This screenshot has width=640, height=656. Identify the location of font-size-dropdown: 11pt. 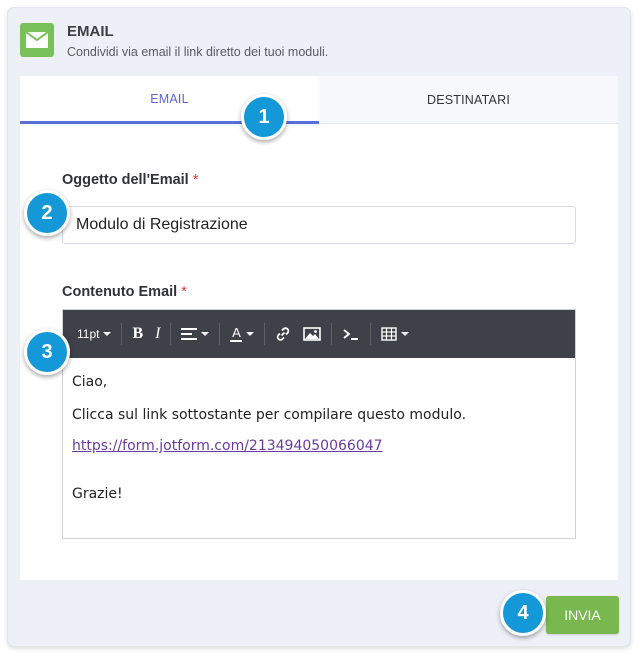
(94, 334).